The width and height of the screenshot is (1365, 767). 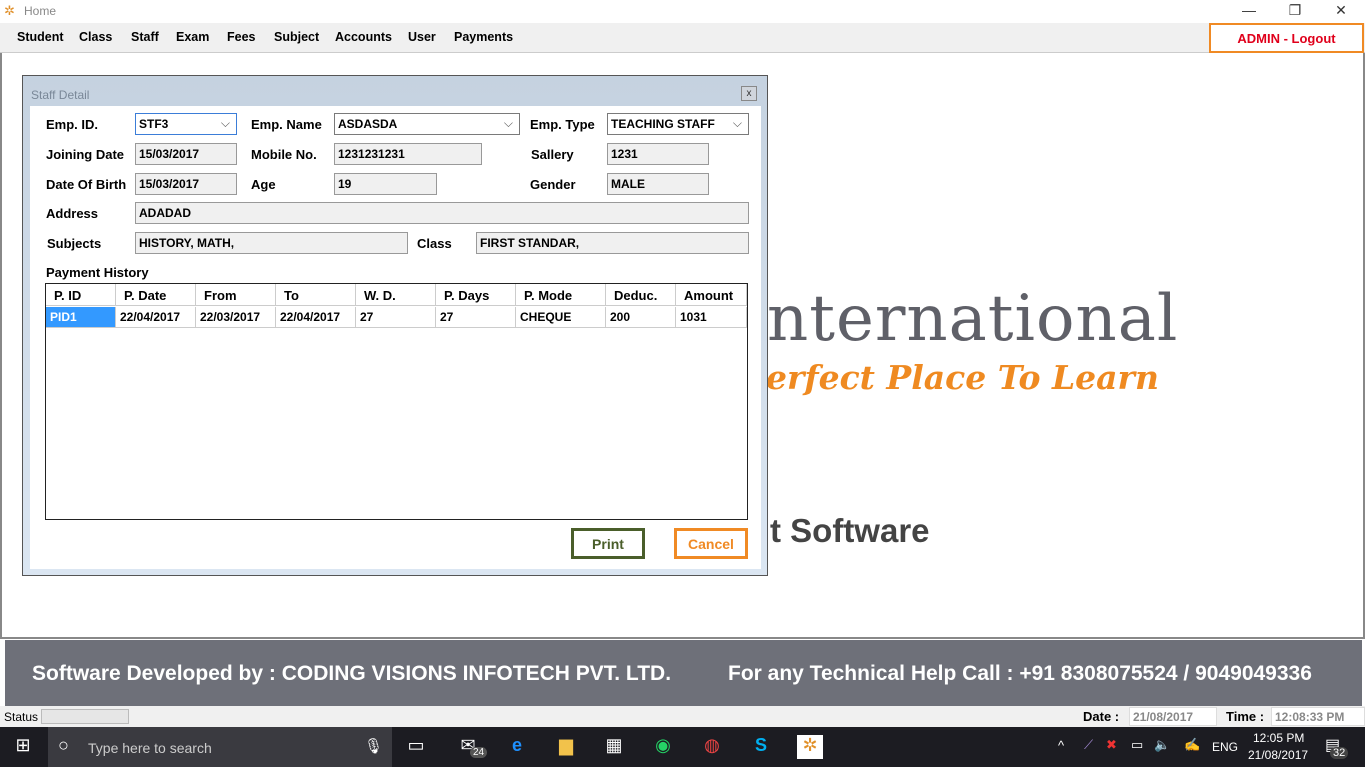 What do you see at coordinates (1341, 12) in the screenshot?
I see `close-button: ✕` at bounding box center [1341, 12].